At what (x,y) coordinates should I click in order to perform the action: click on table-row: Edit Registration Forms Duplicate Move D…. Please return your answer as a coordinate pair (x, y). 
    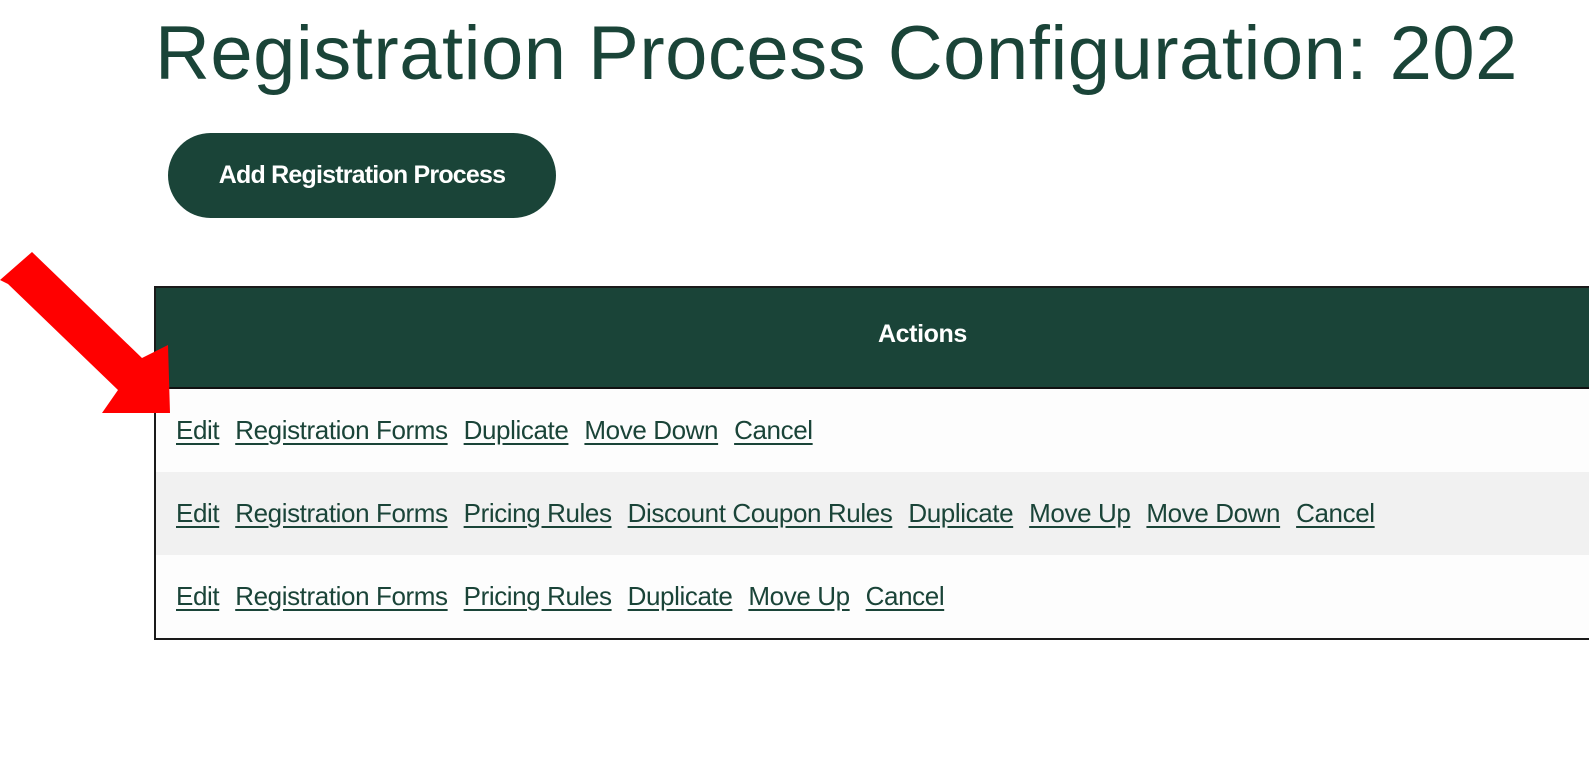
    Looking at the image, I should click on (872, 430).